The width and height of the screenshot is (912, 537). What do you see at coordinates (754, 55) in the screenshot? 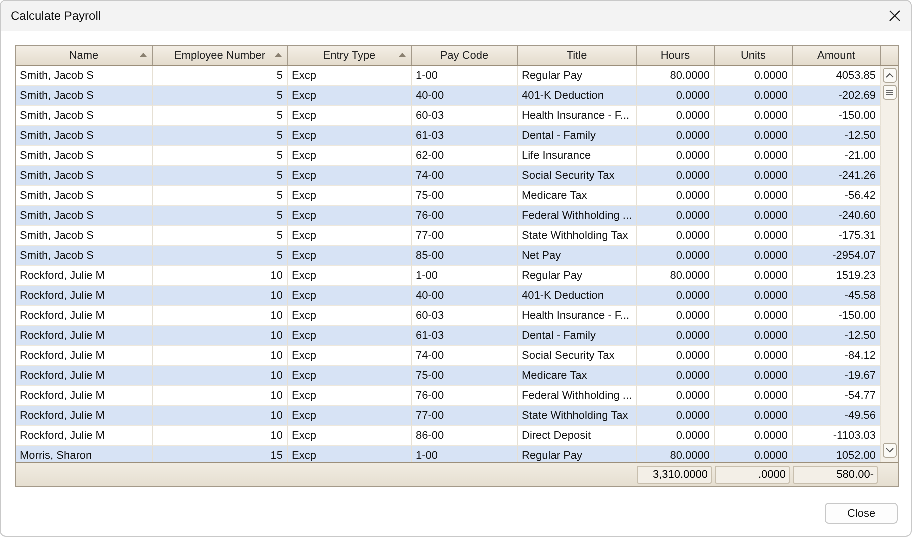
I see `column-header: Units` at bounding box center [754, 55].